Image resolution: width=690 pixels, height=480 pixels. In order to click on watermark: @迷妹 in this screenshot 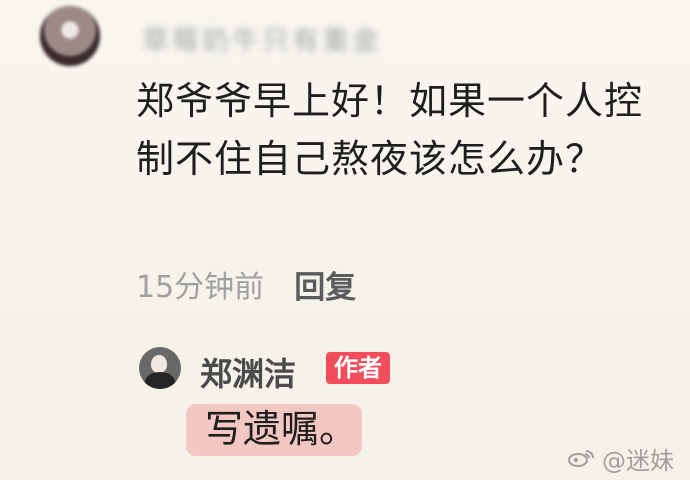, I will do `click(620, 459)`.